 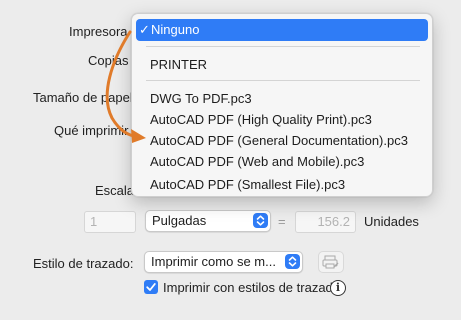 I want to click on menu-item-autocad-pdf-web-mobile: AutoCAD PDF (Web and Mobile).pc3, so click(x=257, y=161).